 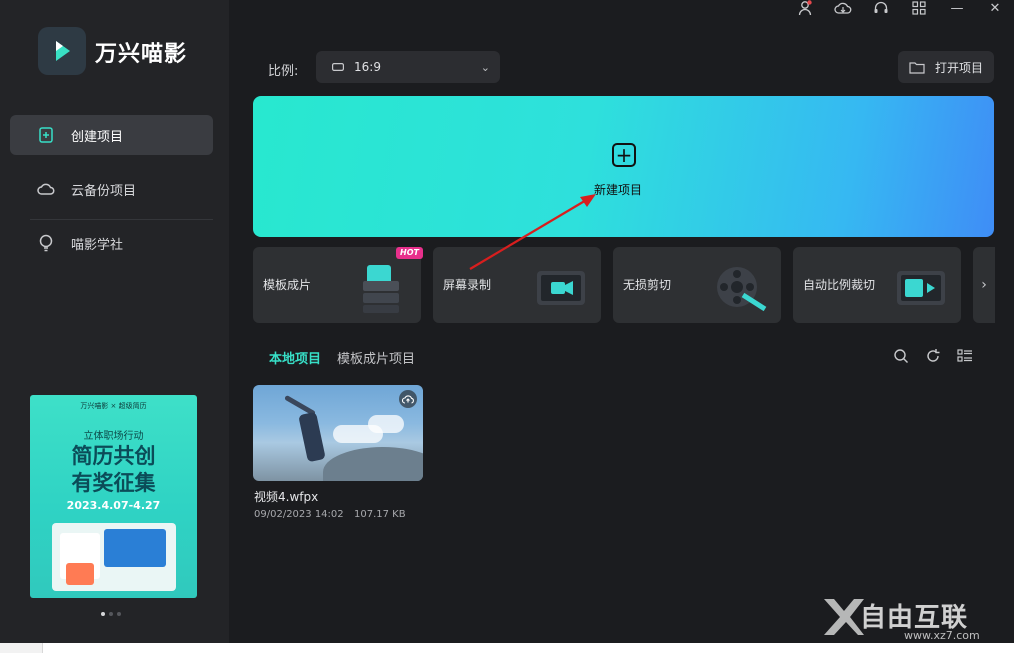 I want to click on feature-label: 自动比例裁切, so click(x=839, y=285).